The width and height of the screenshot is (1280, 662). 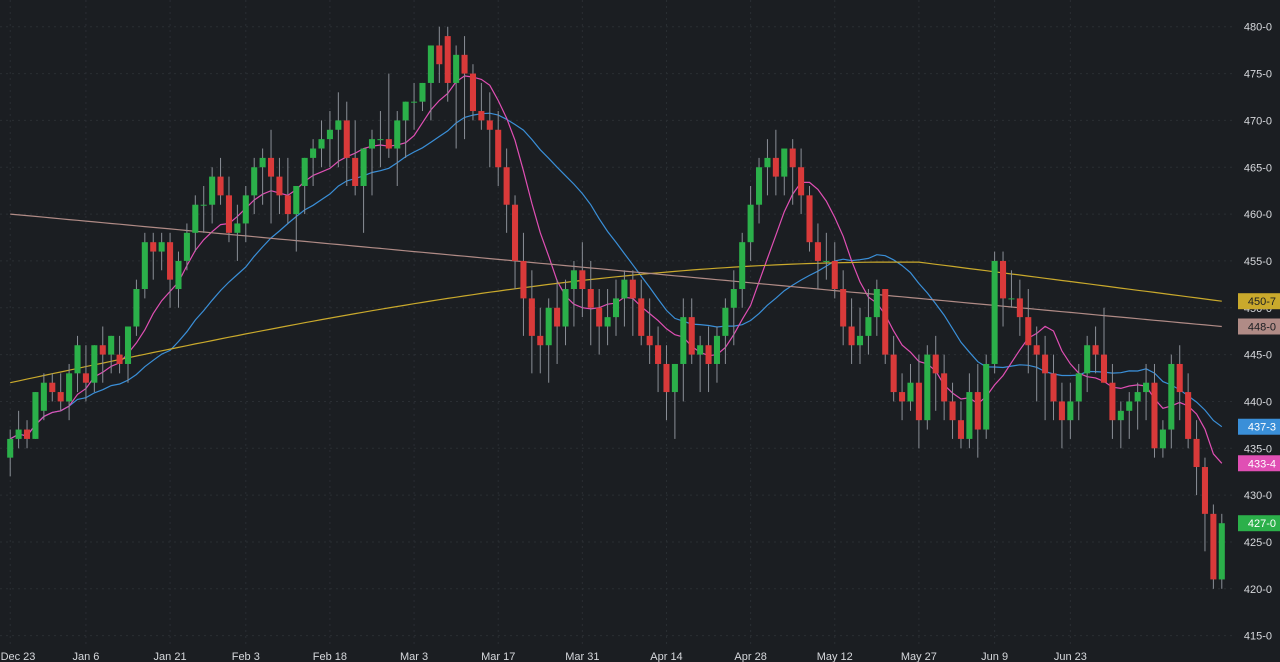 I want to click on x-tick-label: May 27, so click(x=919, y=656).